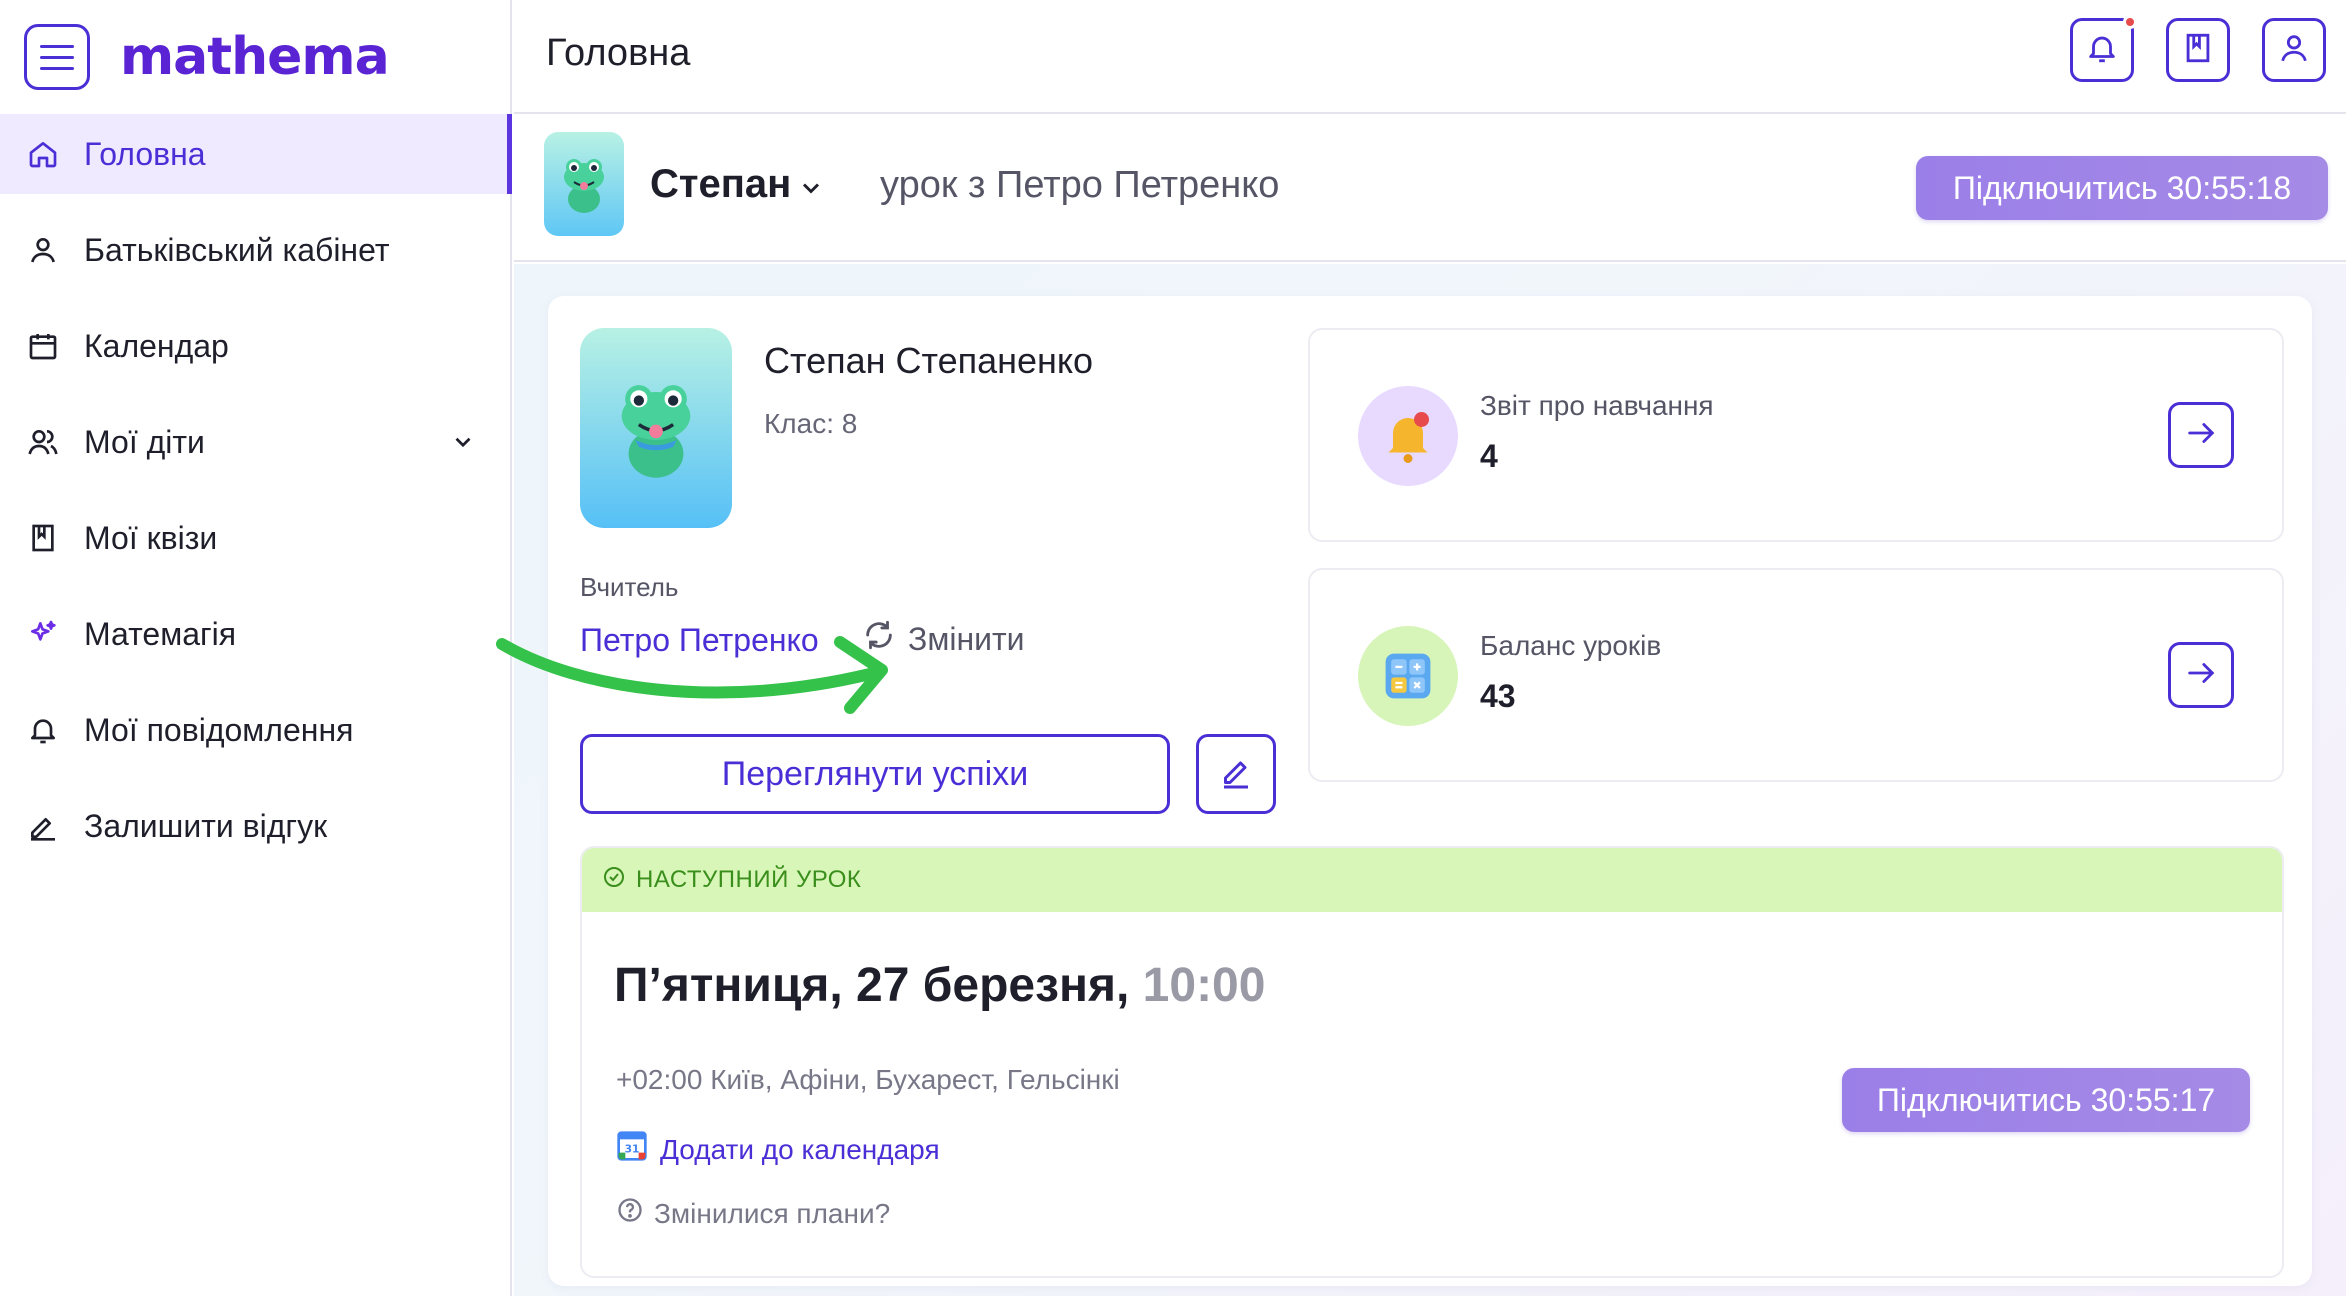  I want to click on sidebar-item-label: Мої повідомлення, so click(219, 729).